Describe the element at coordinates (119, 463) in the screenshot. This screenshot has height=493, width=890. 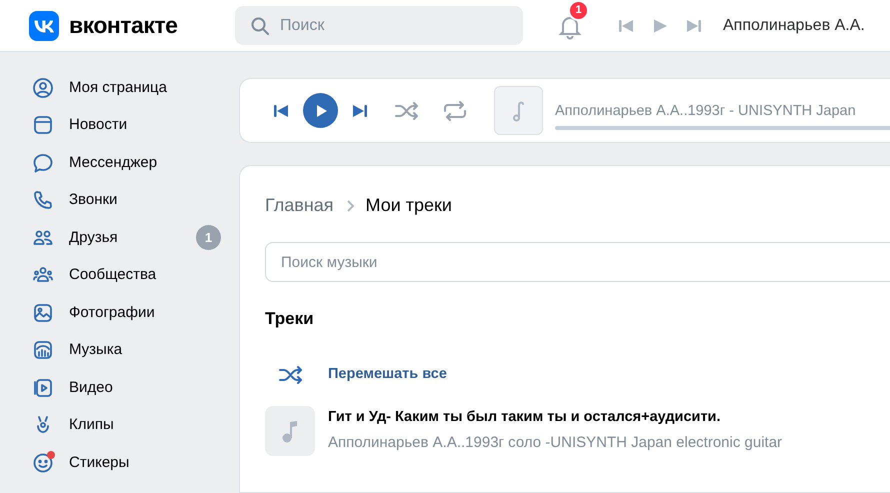
I see `sidebar-item: Стикеры` at that location.